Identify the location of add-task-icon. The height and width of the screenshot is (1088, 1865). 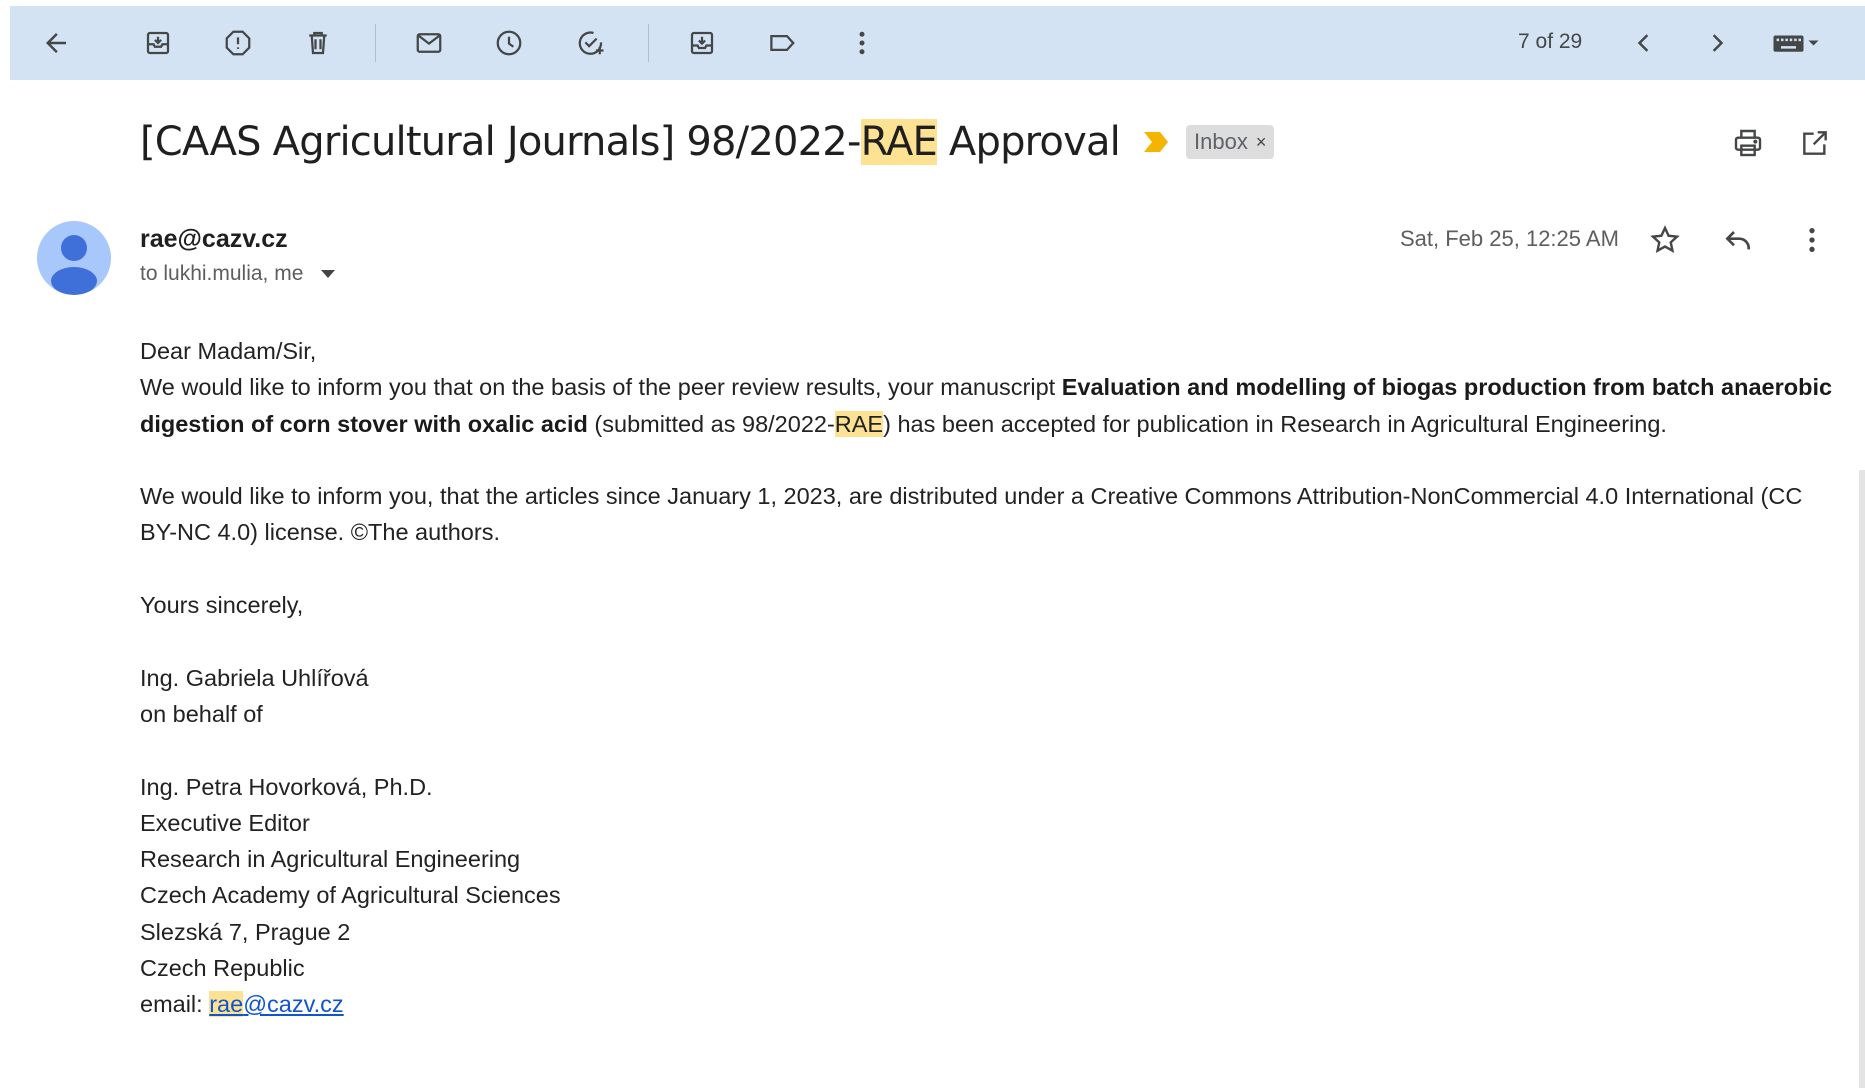
(591, 43).